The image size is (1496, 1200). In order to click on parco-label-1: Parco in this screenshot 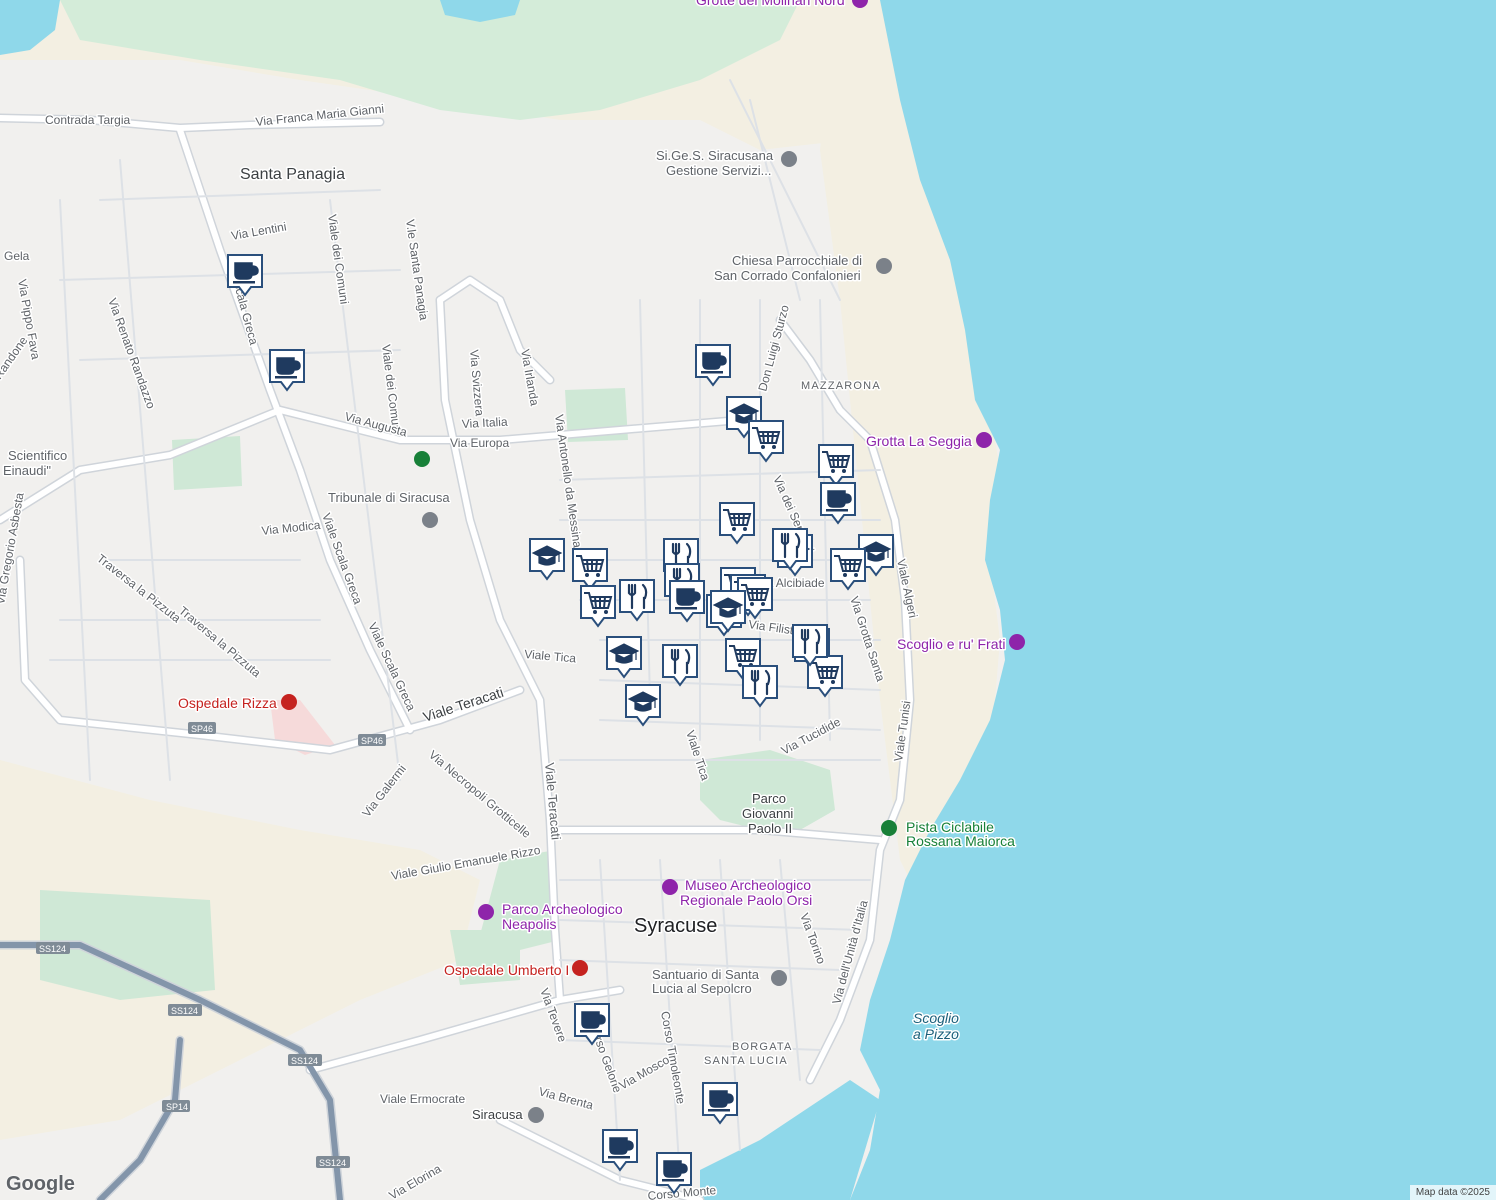, I will do `click(769, 799)`.